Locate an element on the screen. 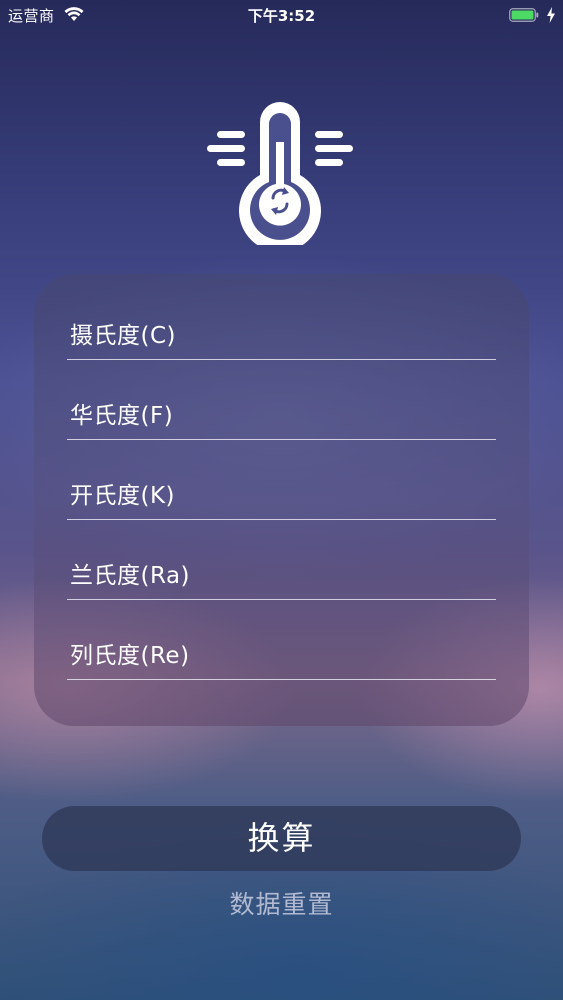 This screenshot has width=563, height=1000. rankine-field: 兰氏度(Ra) is located at coordinates (281, 560).